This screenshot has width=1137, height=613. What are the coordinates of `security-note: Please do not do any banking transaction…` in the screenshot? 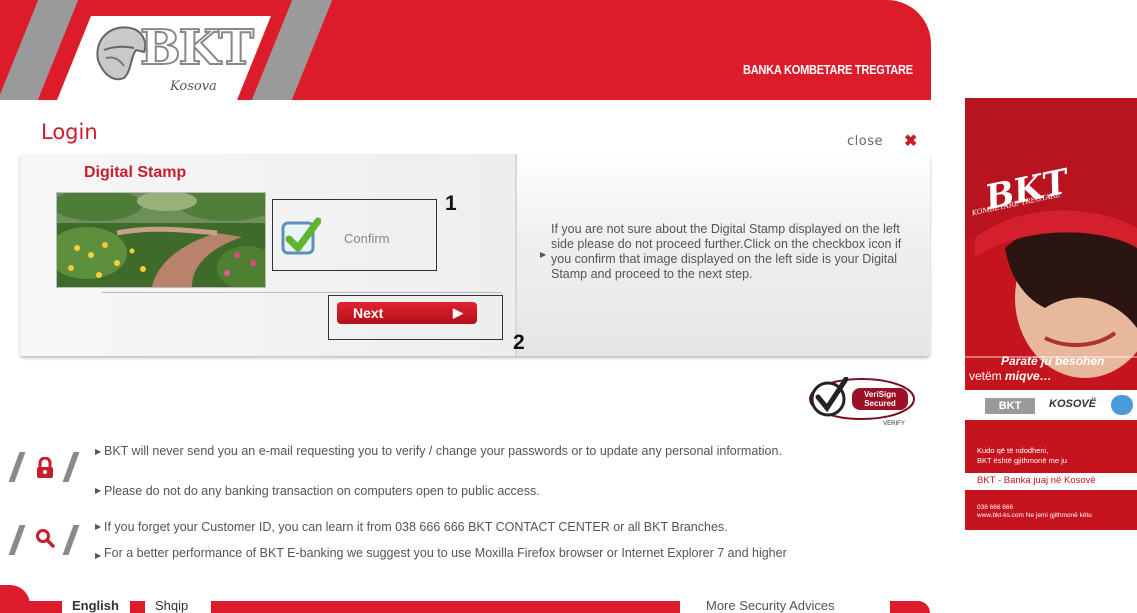 It's located at (322, 491).